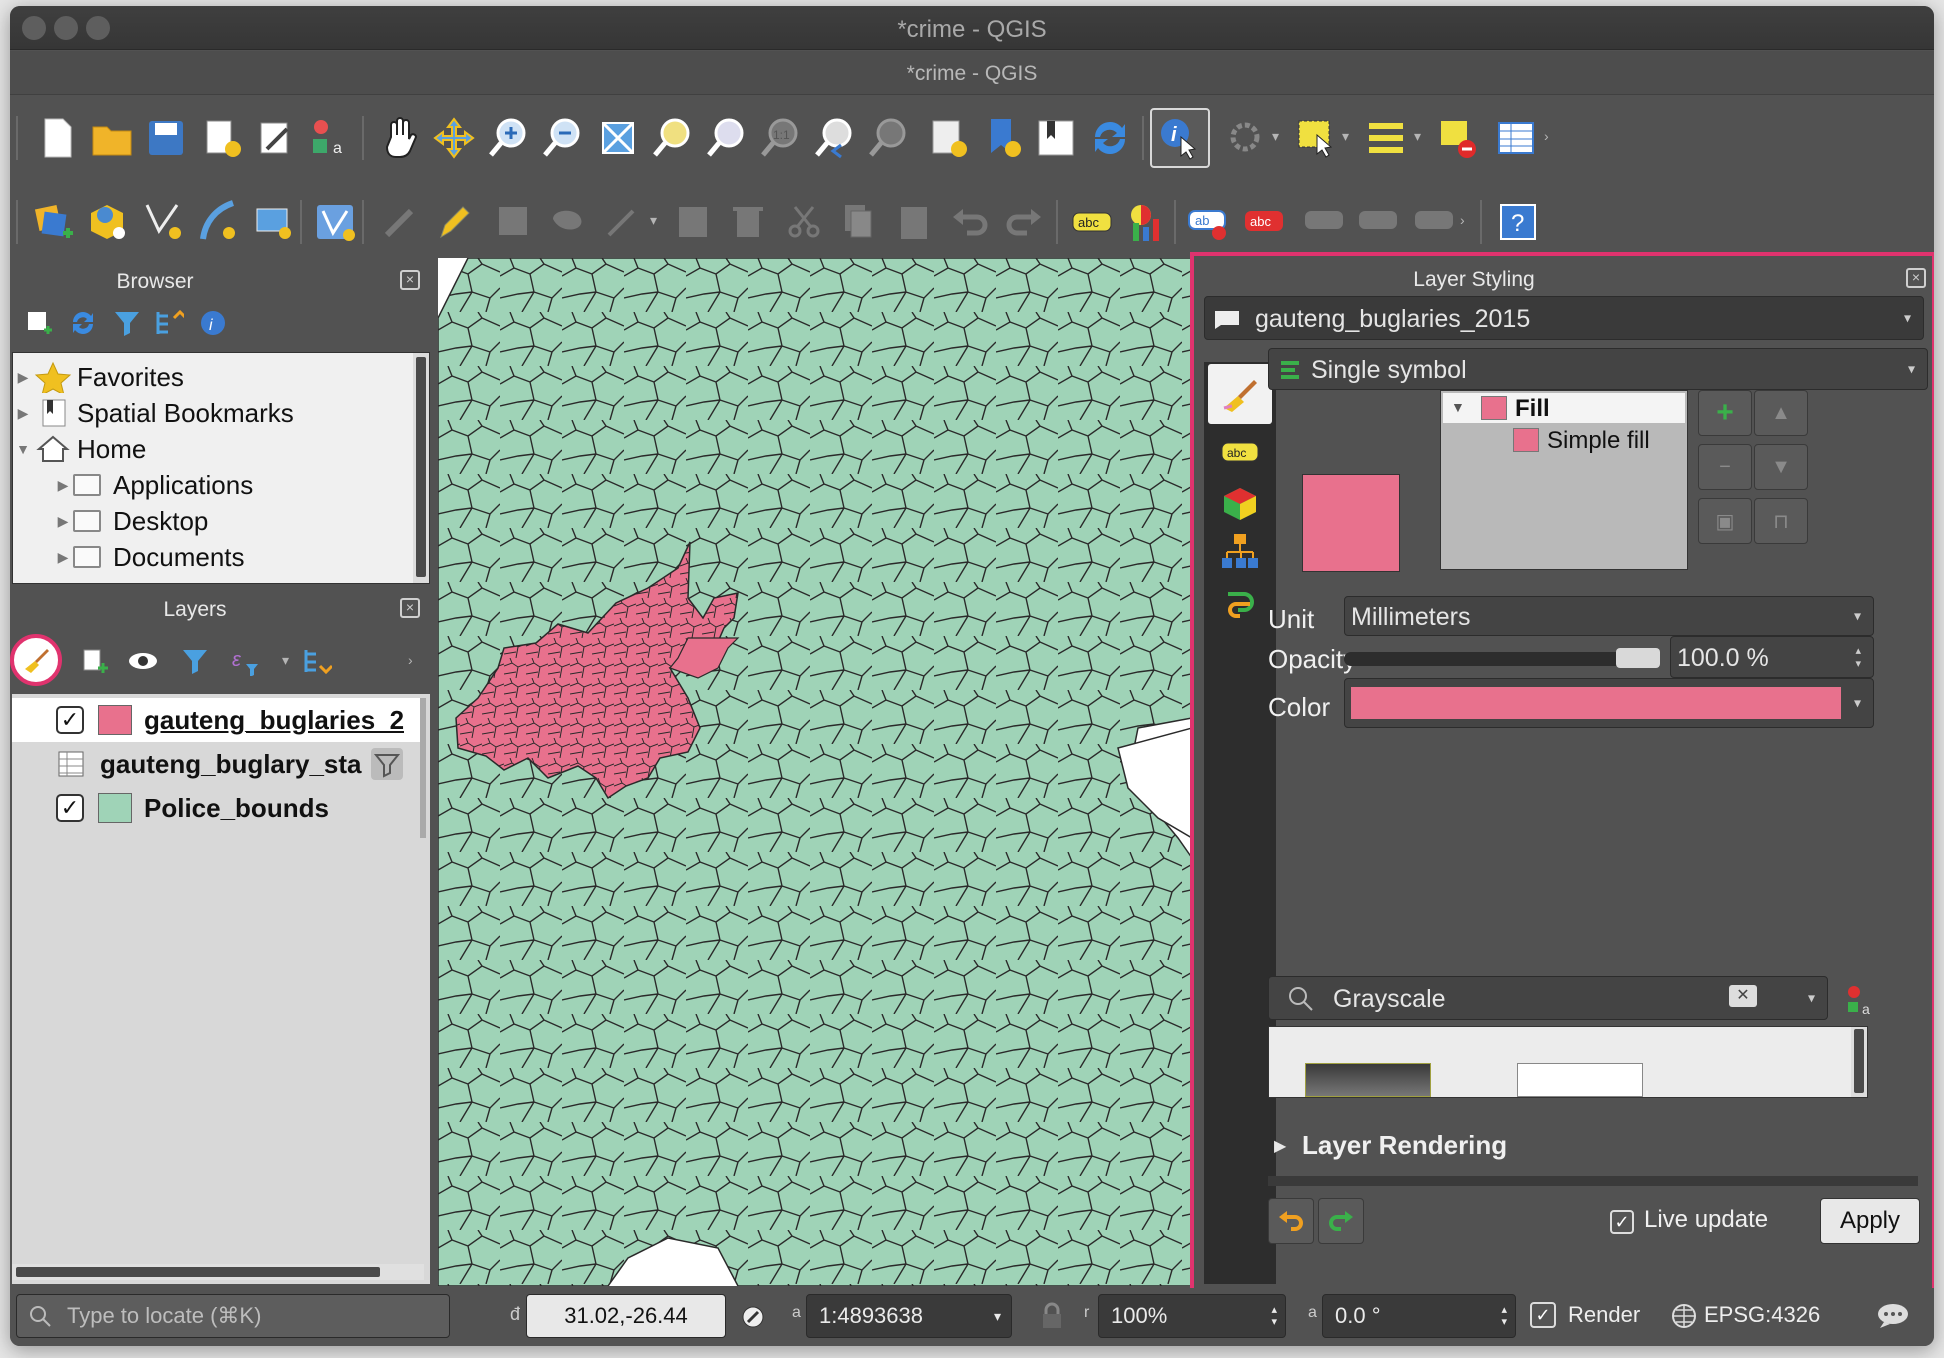  Describe the element at coordinates (253, 521) in the screenshot. I see `browser-item-desktop: ▶ Desktop` at that location.